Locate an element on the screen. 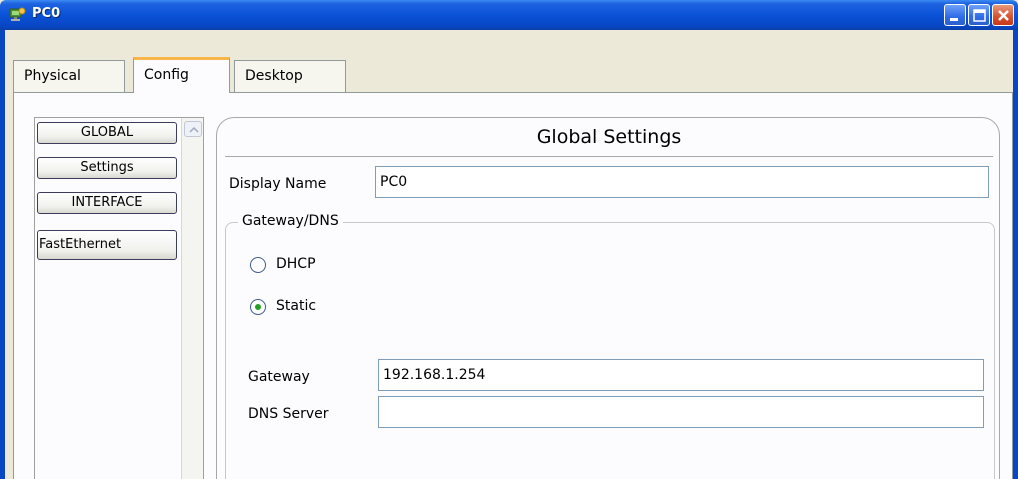  static-label: Static is located at coordinates (296, 306).